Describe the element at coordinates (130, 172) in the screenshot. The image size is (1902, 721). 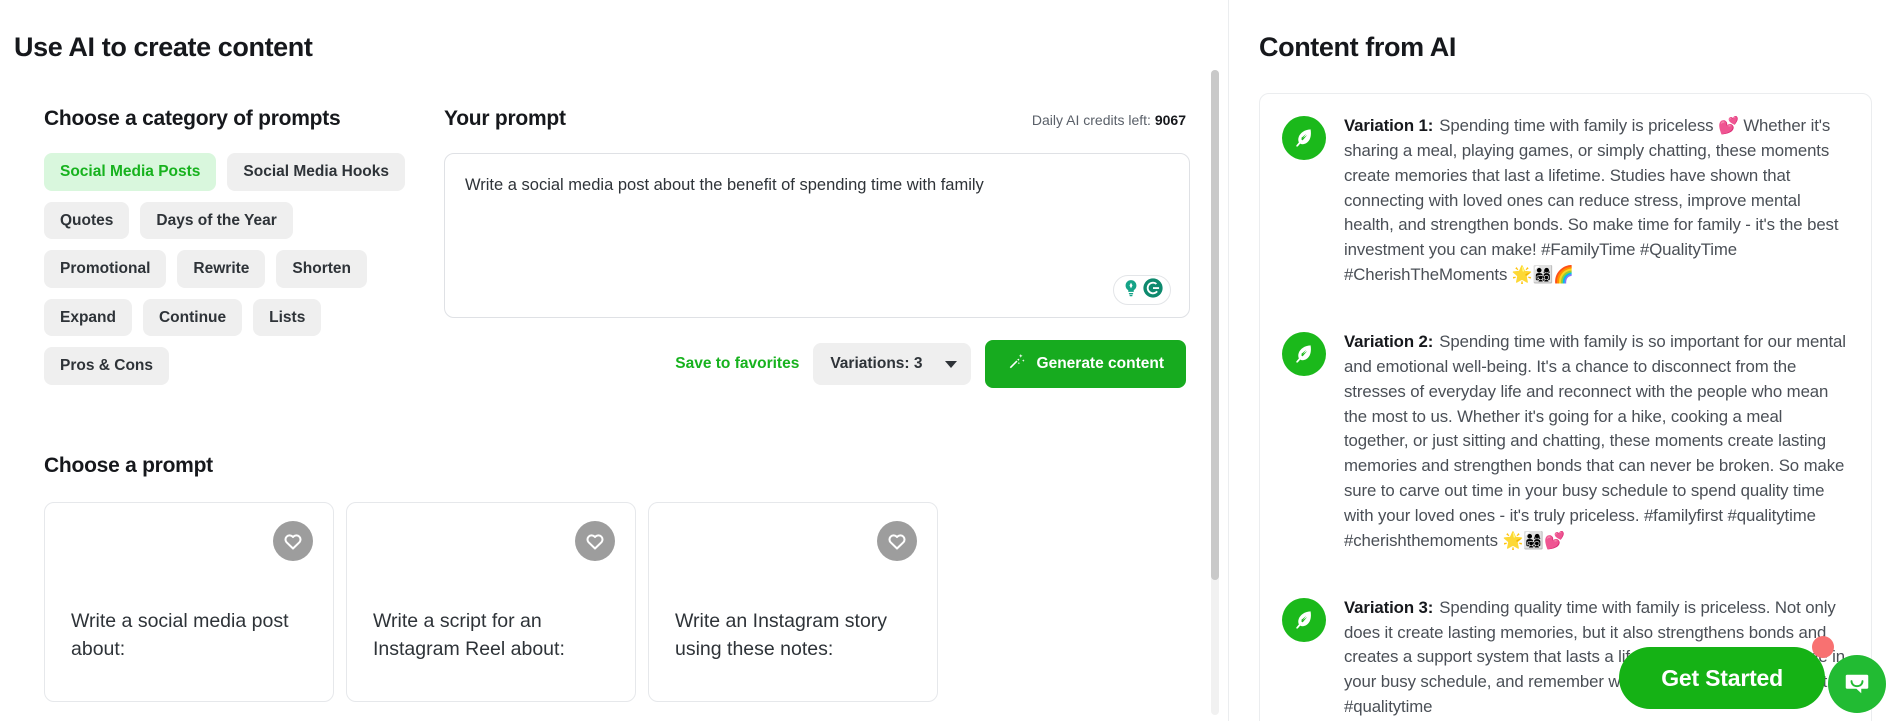
I see `category-chip-social-media-posts: Social Media Posts` at that location.